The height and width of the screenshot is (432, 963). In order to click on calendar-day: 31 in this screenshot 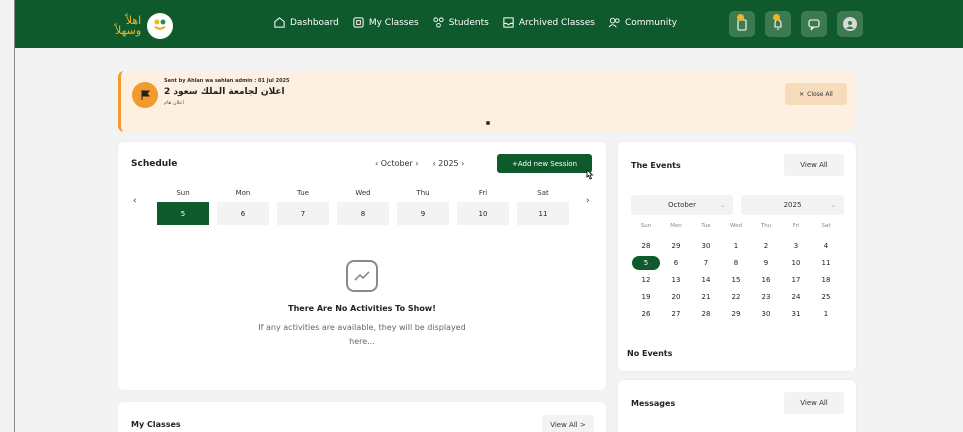, I will do `click(796, 314)`.